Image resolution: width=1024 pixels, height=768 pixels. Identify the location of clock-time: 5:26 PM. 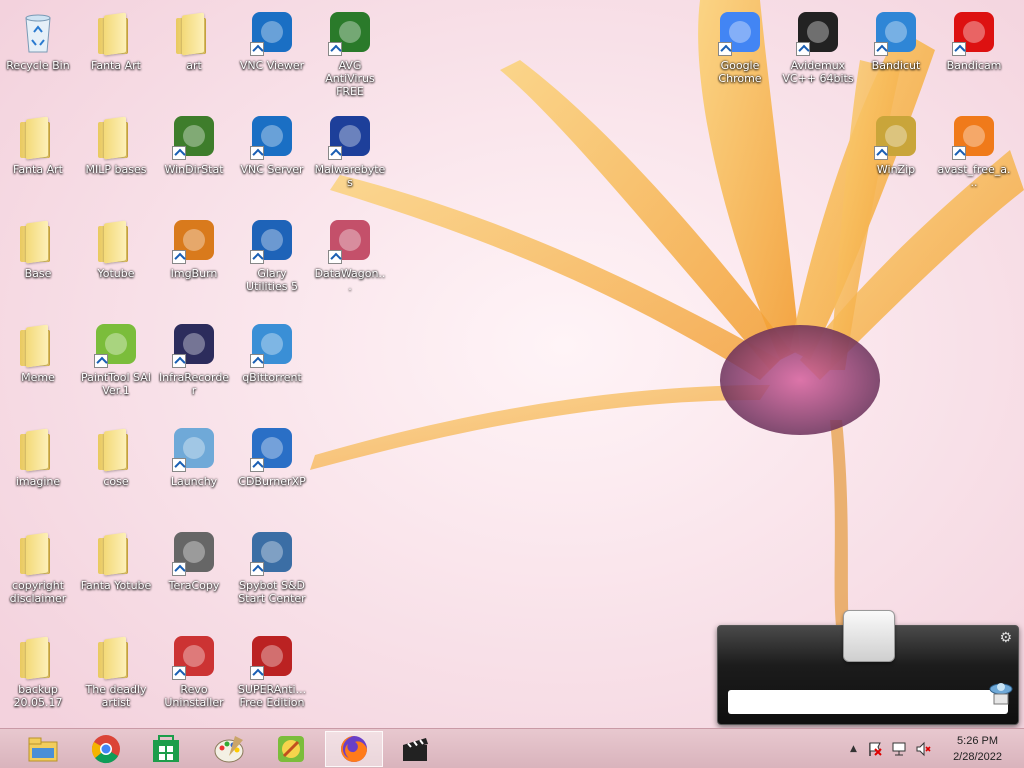
(978, 741).